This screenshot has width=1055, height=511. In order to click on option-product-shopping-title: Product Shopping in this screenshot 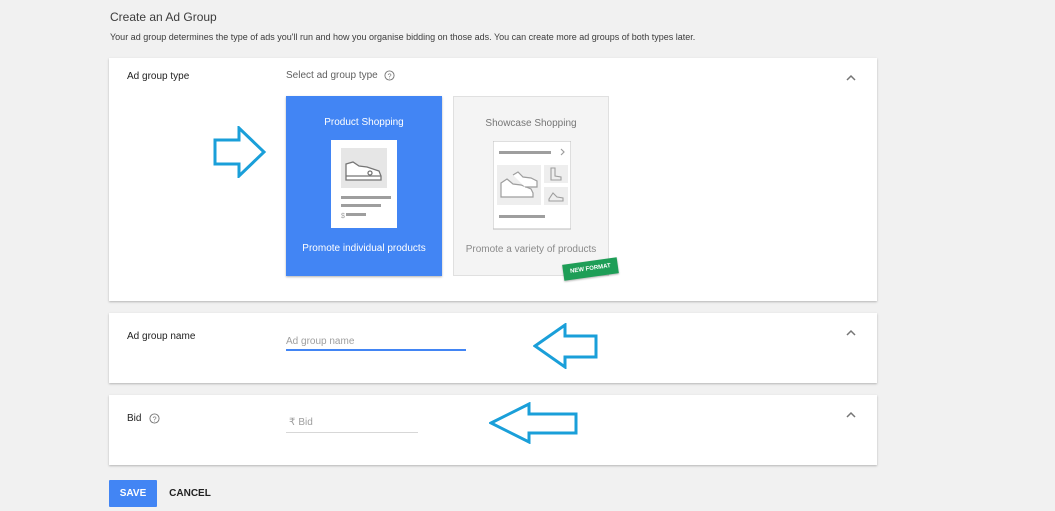, I will do `click(364, 122)`.